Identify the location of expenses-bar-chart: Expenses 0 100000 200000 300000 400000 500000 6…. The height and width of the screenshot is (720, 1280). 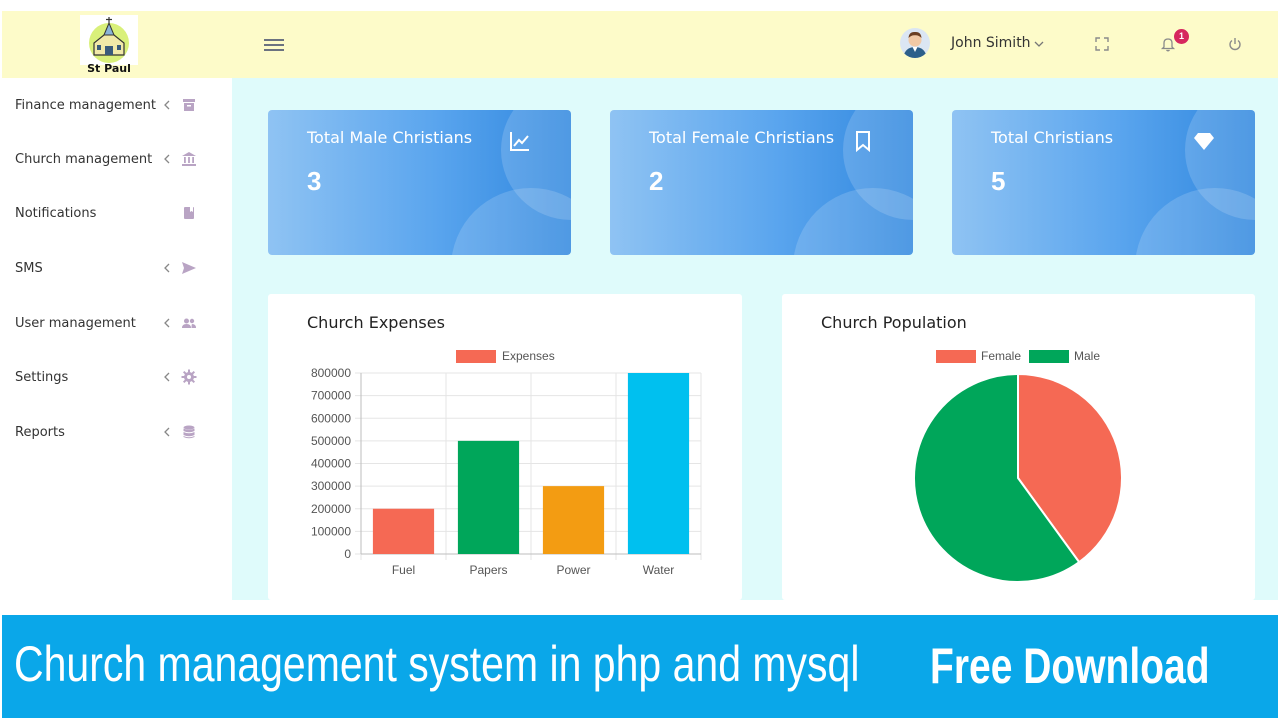
(506, 463).